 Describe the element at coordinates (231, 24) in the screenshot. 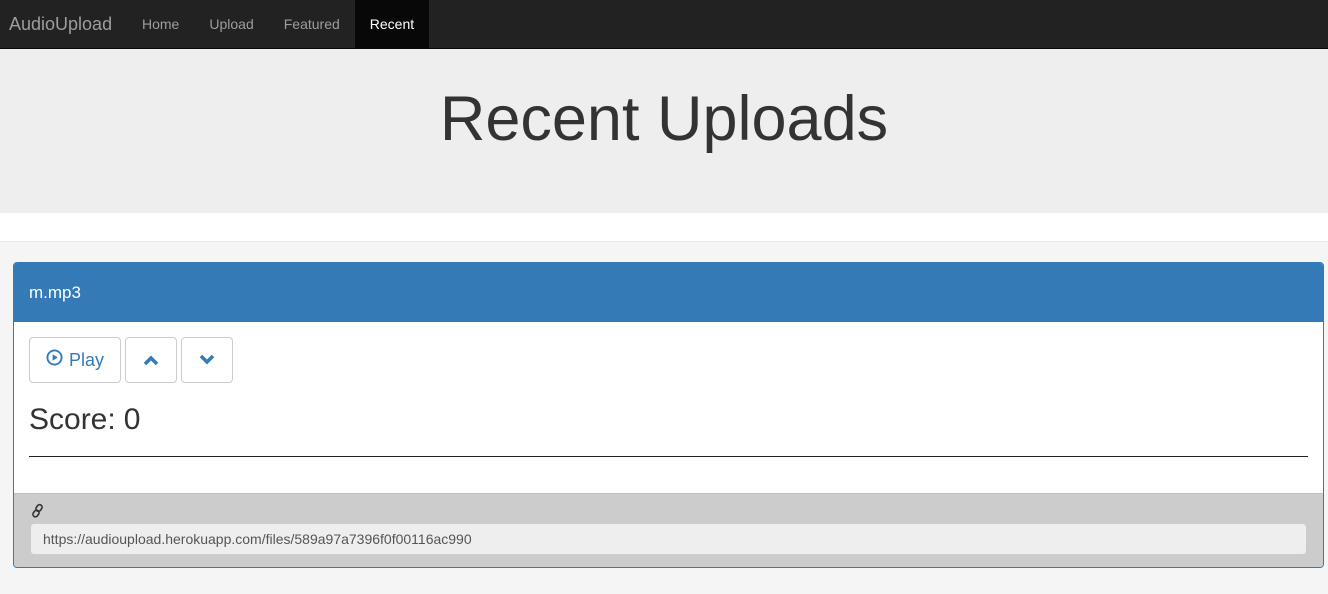

I see `nav-item-upload: Upload` at that location.